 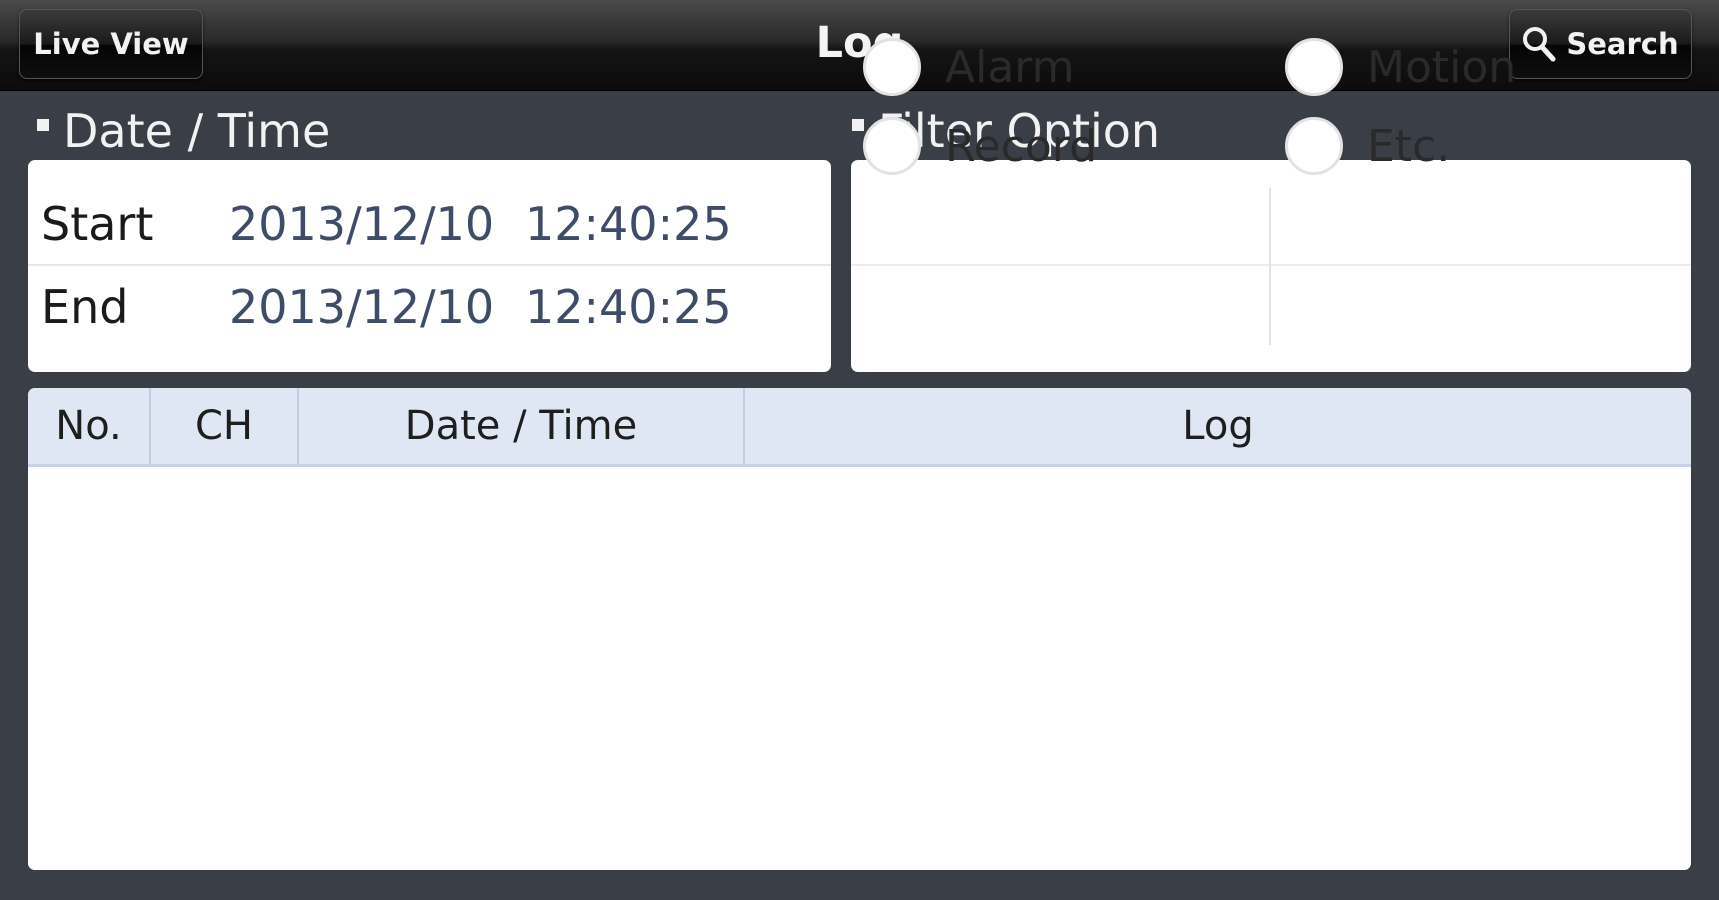 What do you see at coordinates (97, 224) in the screenshot?
I see `start-label: Start` at bounding box center [97, 224].